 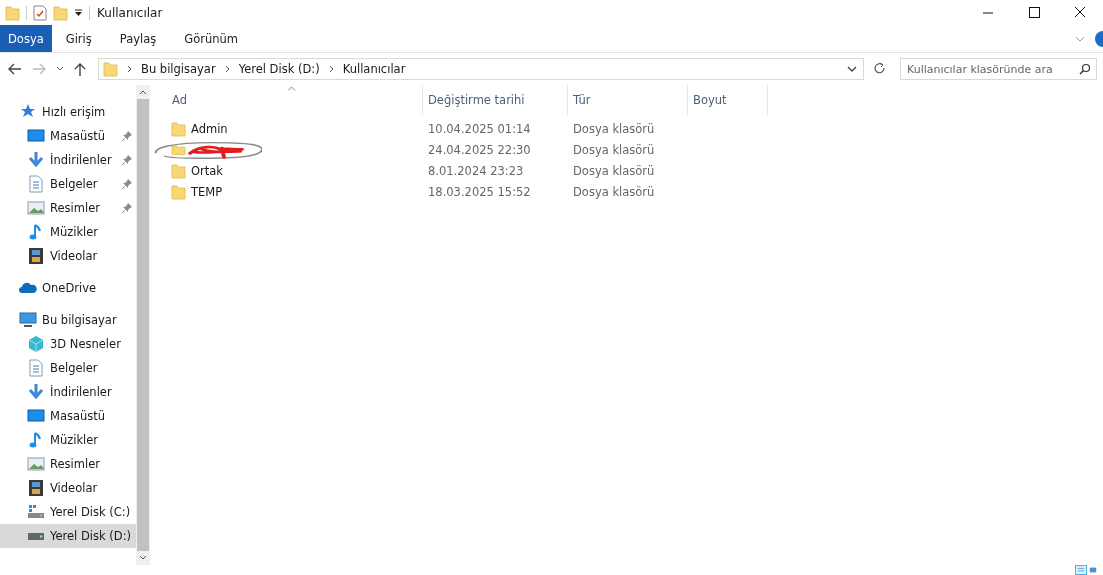 What do you see at coordinates (291, 88) in the screenshot?
I see `sort-up-icon` at bounding box center [291, 88].